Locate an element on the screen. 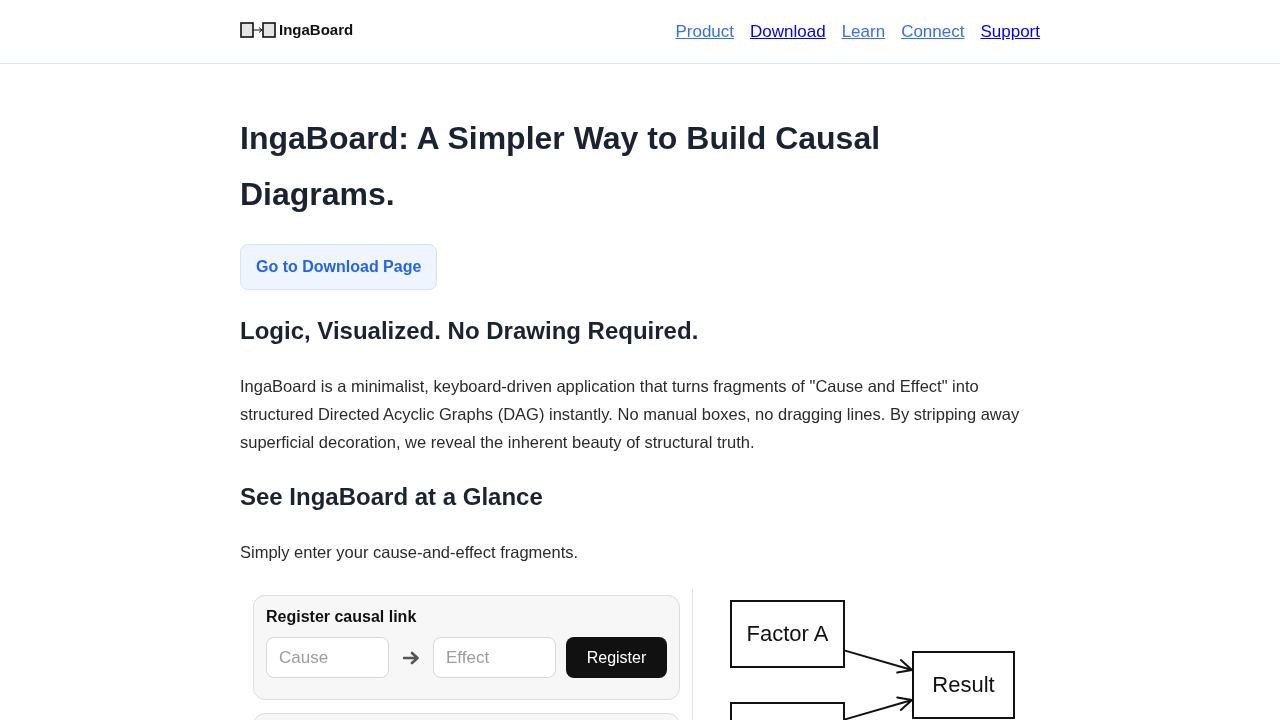  nav-link: Connect is located at coordinates (933, 31).